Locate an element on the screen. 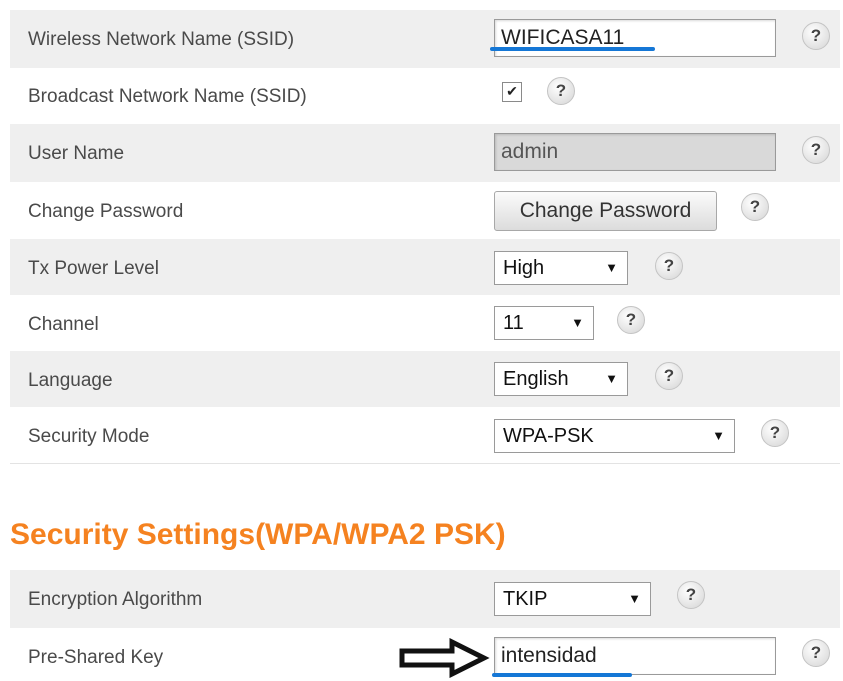 This screenshot has width=843, height=681. username-row: User Name admin ? is located at coordinates (425, 153).